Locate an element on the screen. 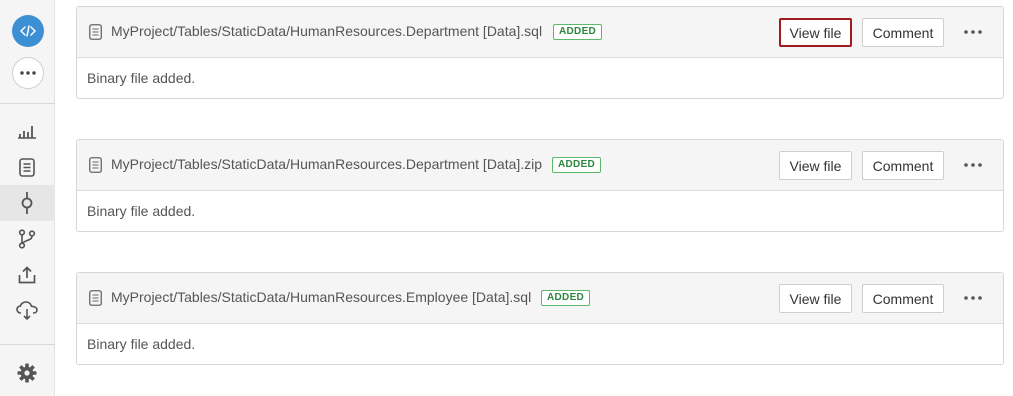 This screenshot has width=1013, height=396. gear-icon is located at coordinates (27, 373).